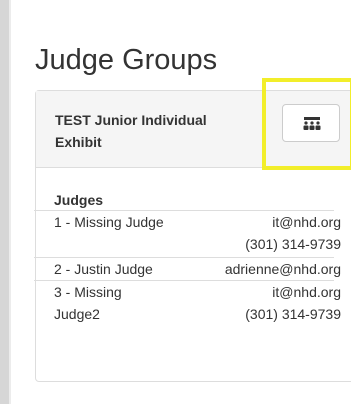  What do you see at coordinates (103, 269) in the screenshot?
I see `judge-name: 2 - Justin Judge` at bounding box center [103, 269].